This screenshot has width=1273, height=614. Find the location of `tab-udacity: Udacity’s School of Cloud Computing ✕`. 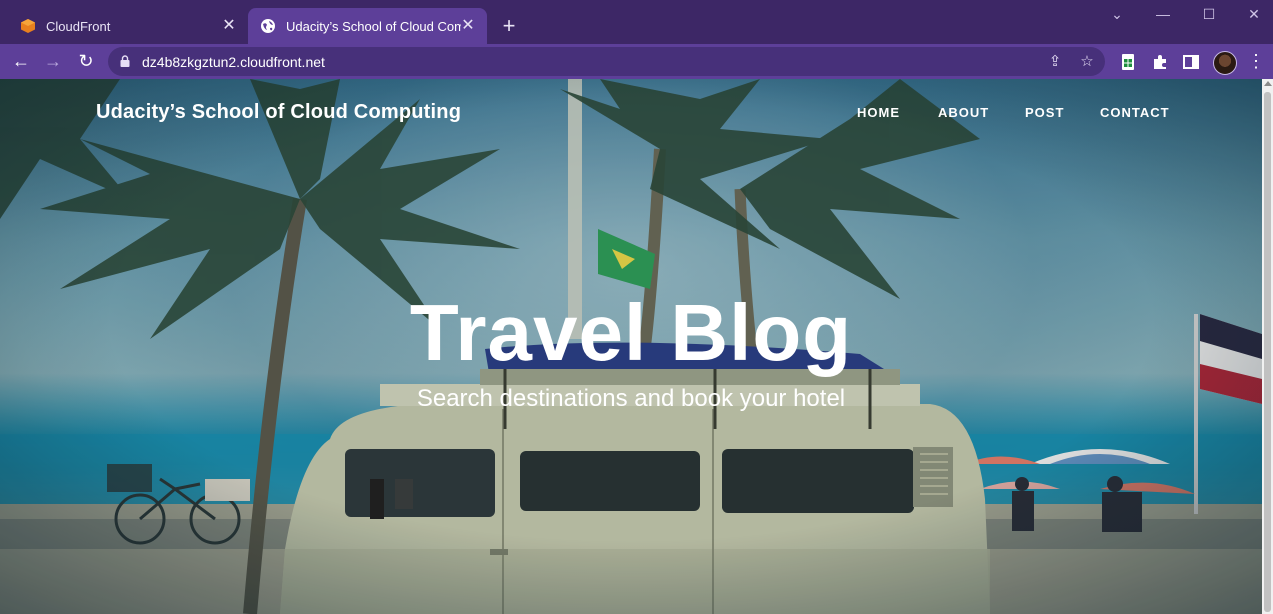

tab-udacity: Udacity’s School of Cloud Computing ✕ is located at coordinates (367, 26).